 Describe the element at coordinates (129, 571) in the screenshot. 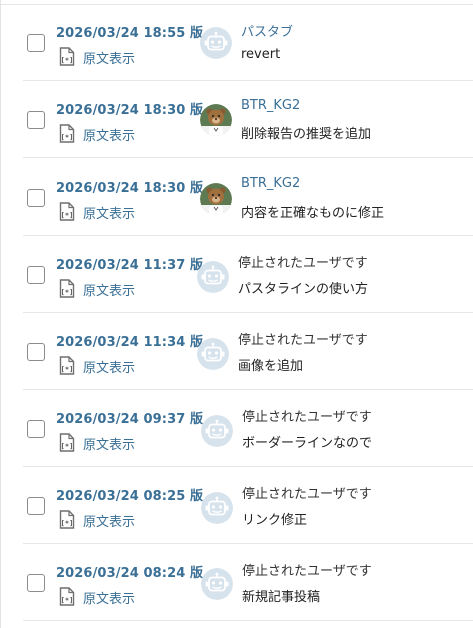

I see `revision-version-link: 2026/03/24 08:24 版` at that location.